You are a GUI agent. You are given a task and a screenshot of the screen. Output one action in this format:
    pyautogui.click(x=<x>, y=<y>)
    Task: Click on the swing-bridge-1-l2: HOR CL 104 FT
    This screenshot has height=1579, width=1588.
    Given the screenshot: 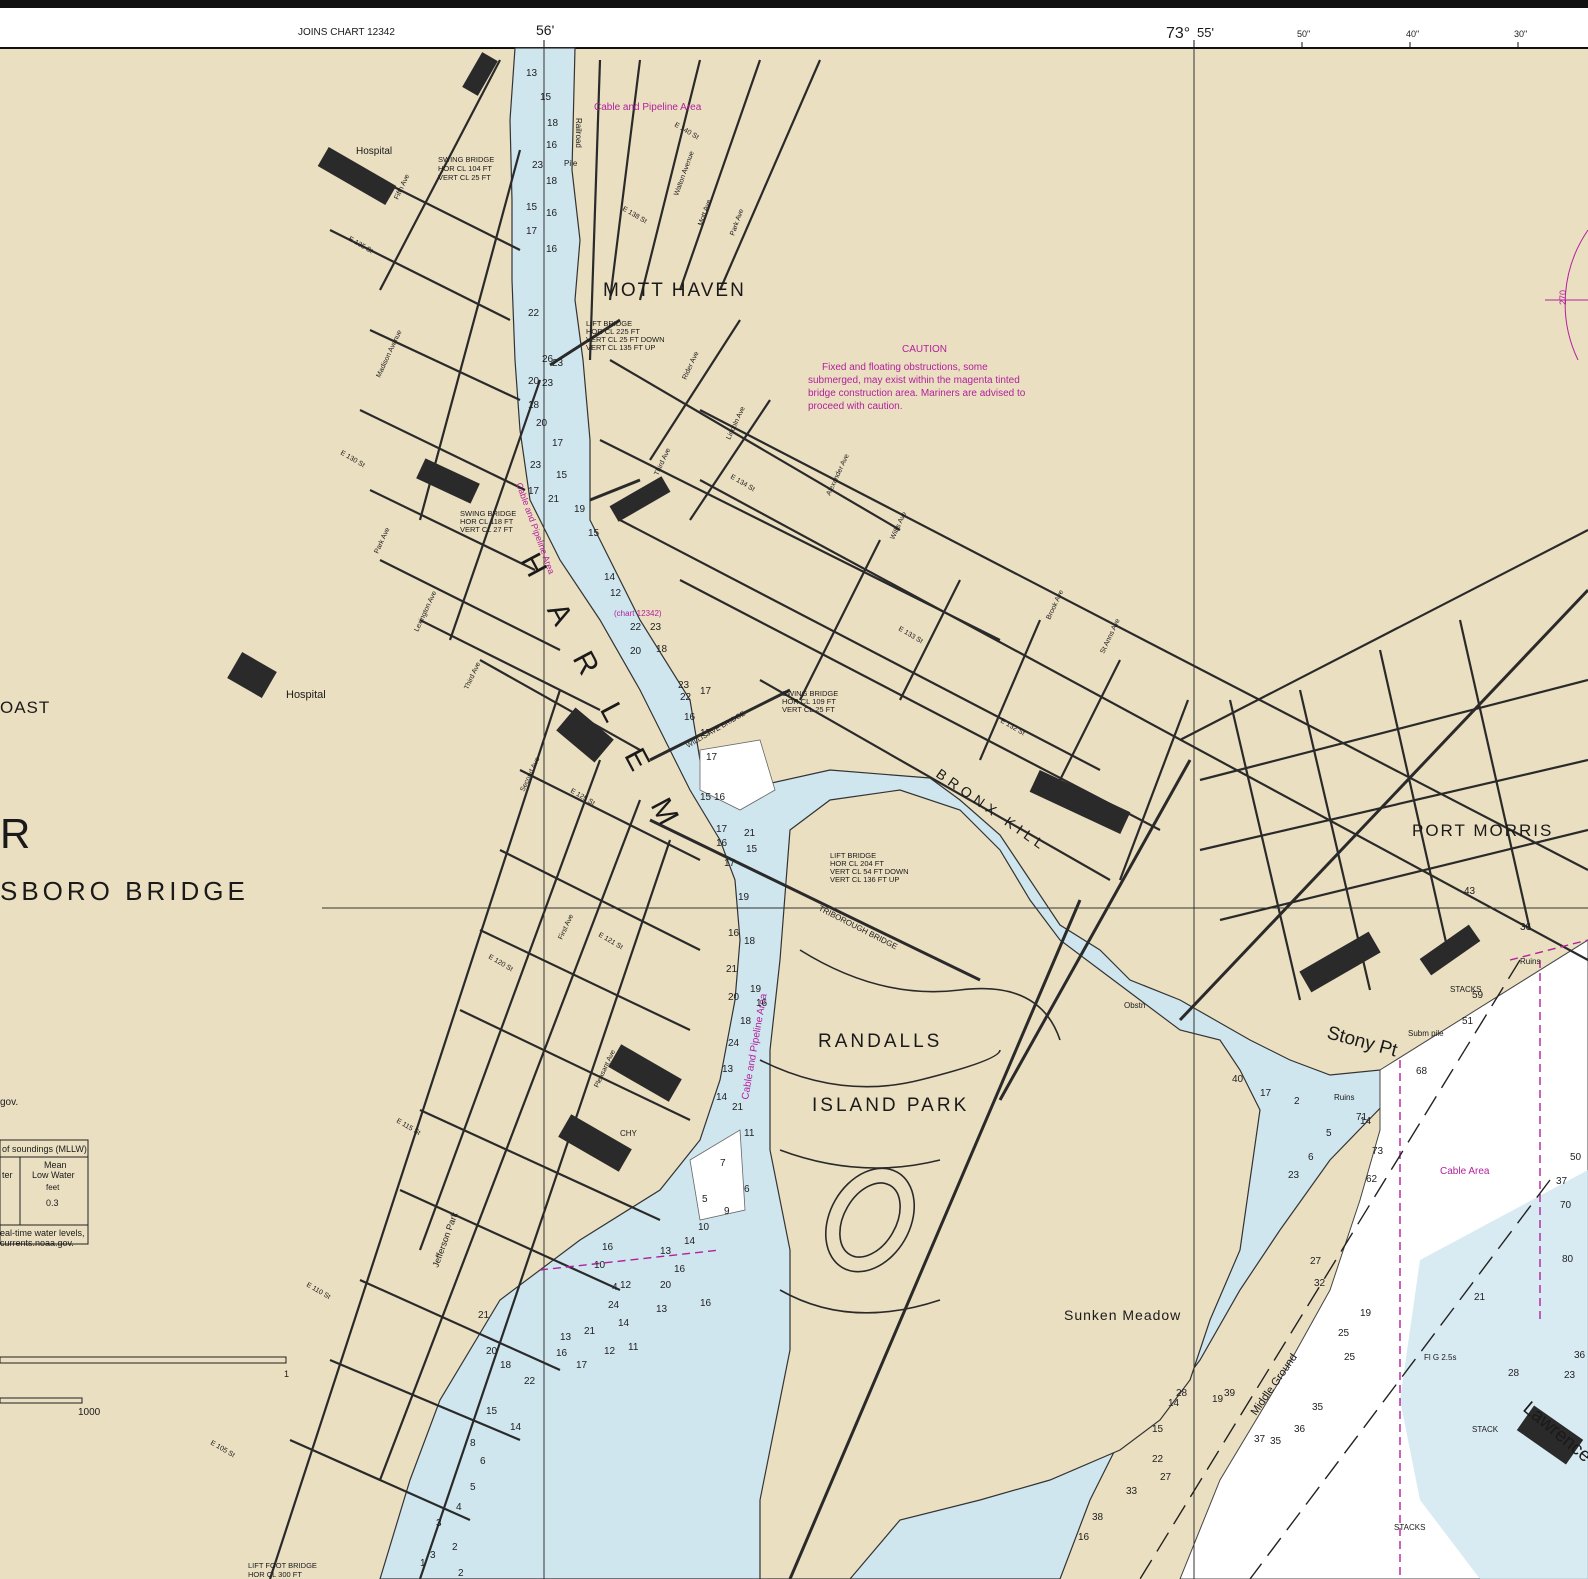 What is the action you would take?
    pyautogui.click(x=465, y=168)
    